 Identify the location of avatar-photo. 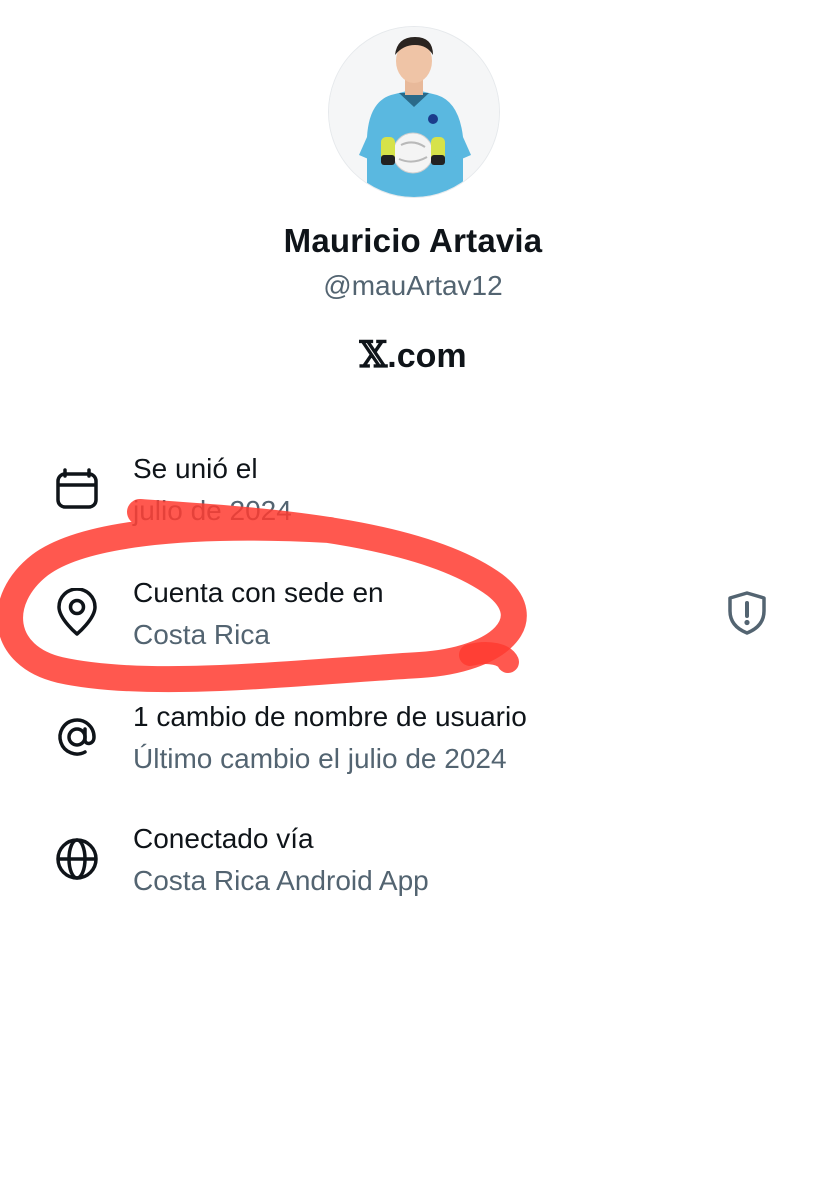
(414, 112).